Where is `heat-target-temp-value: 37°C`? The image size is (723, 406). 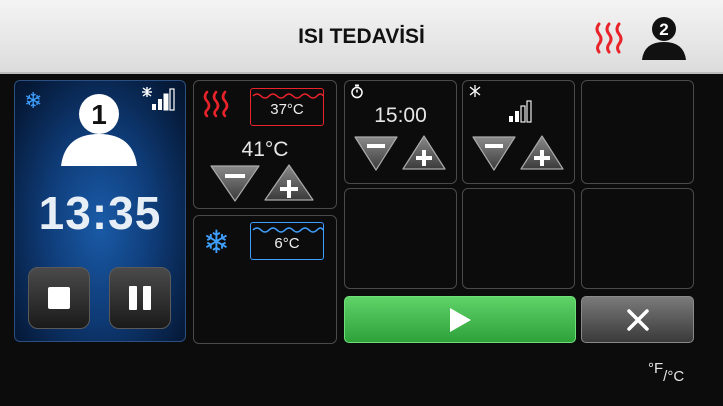 heat-target-temp-value: 37°C is located at coordinates (287, 109).